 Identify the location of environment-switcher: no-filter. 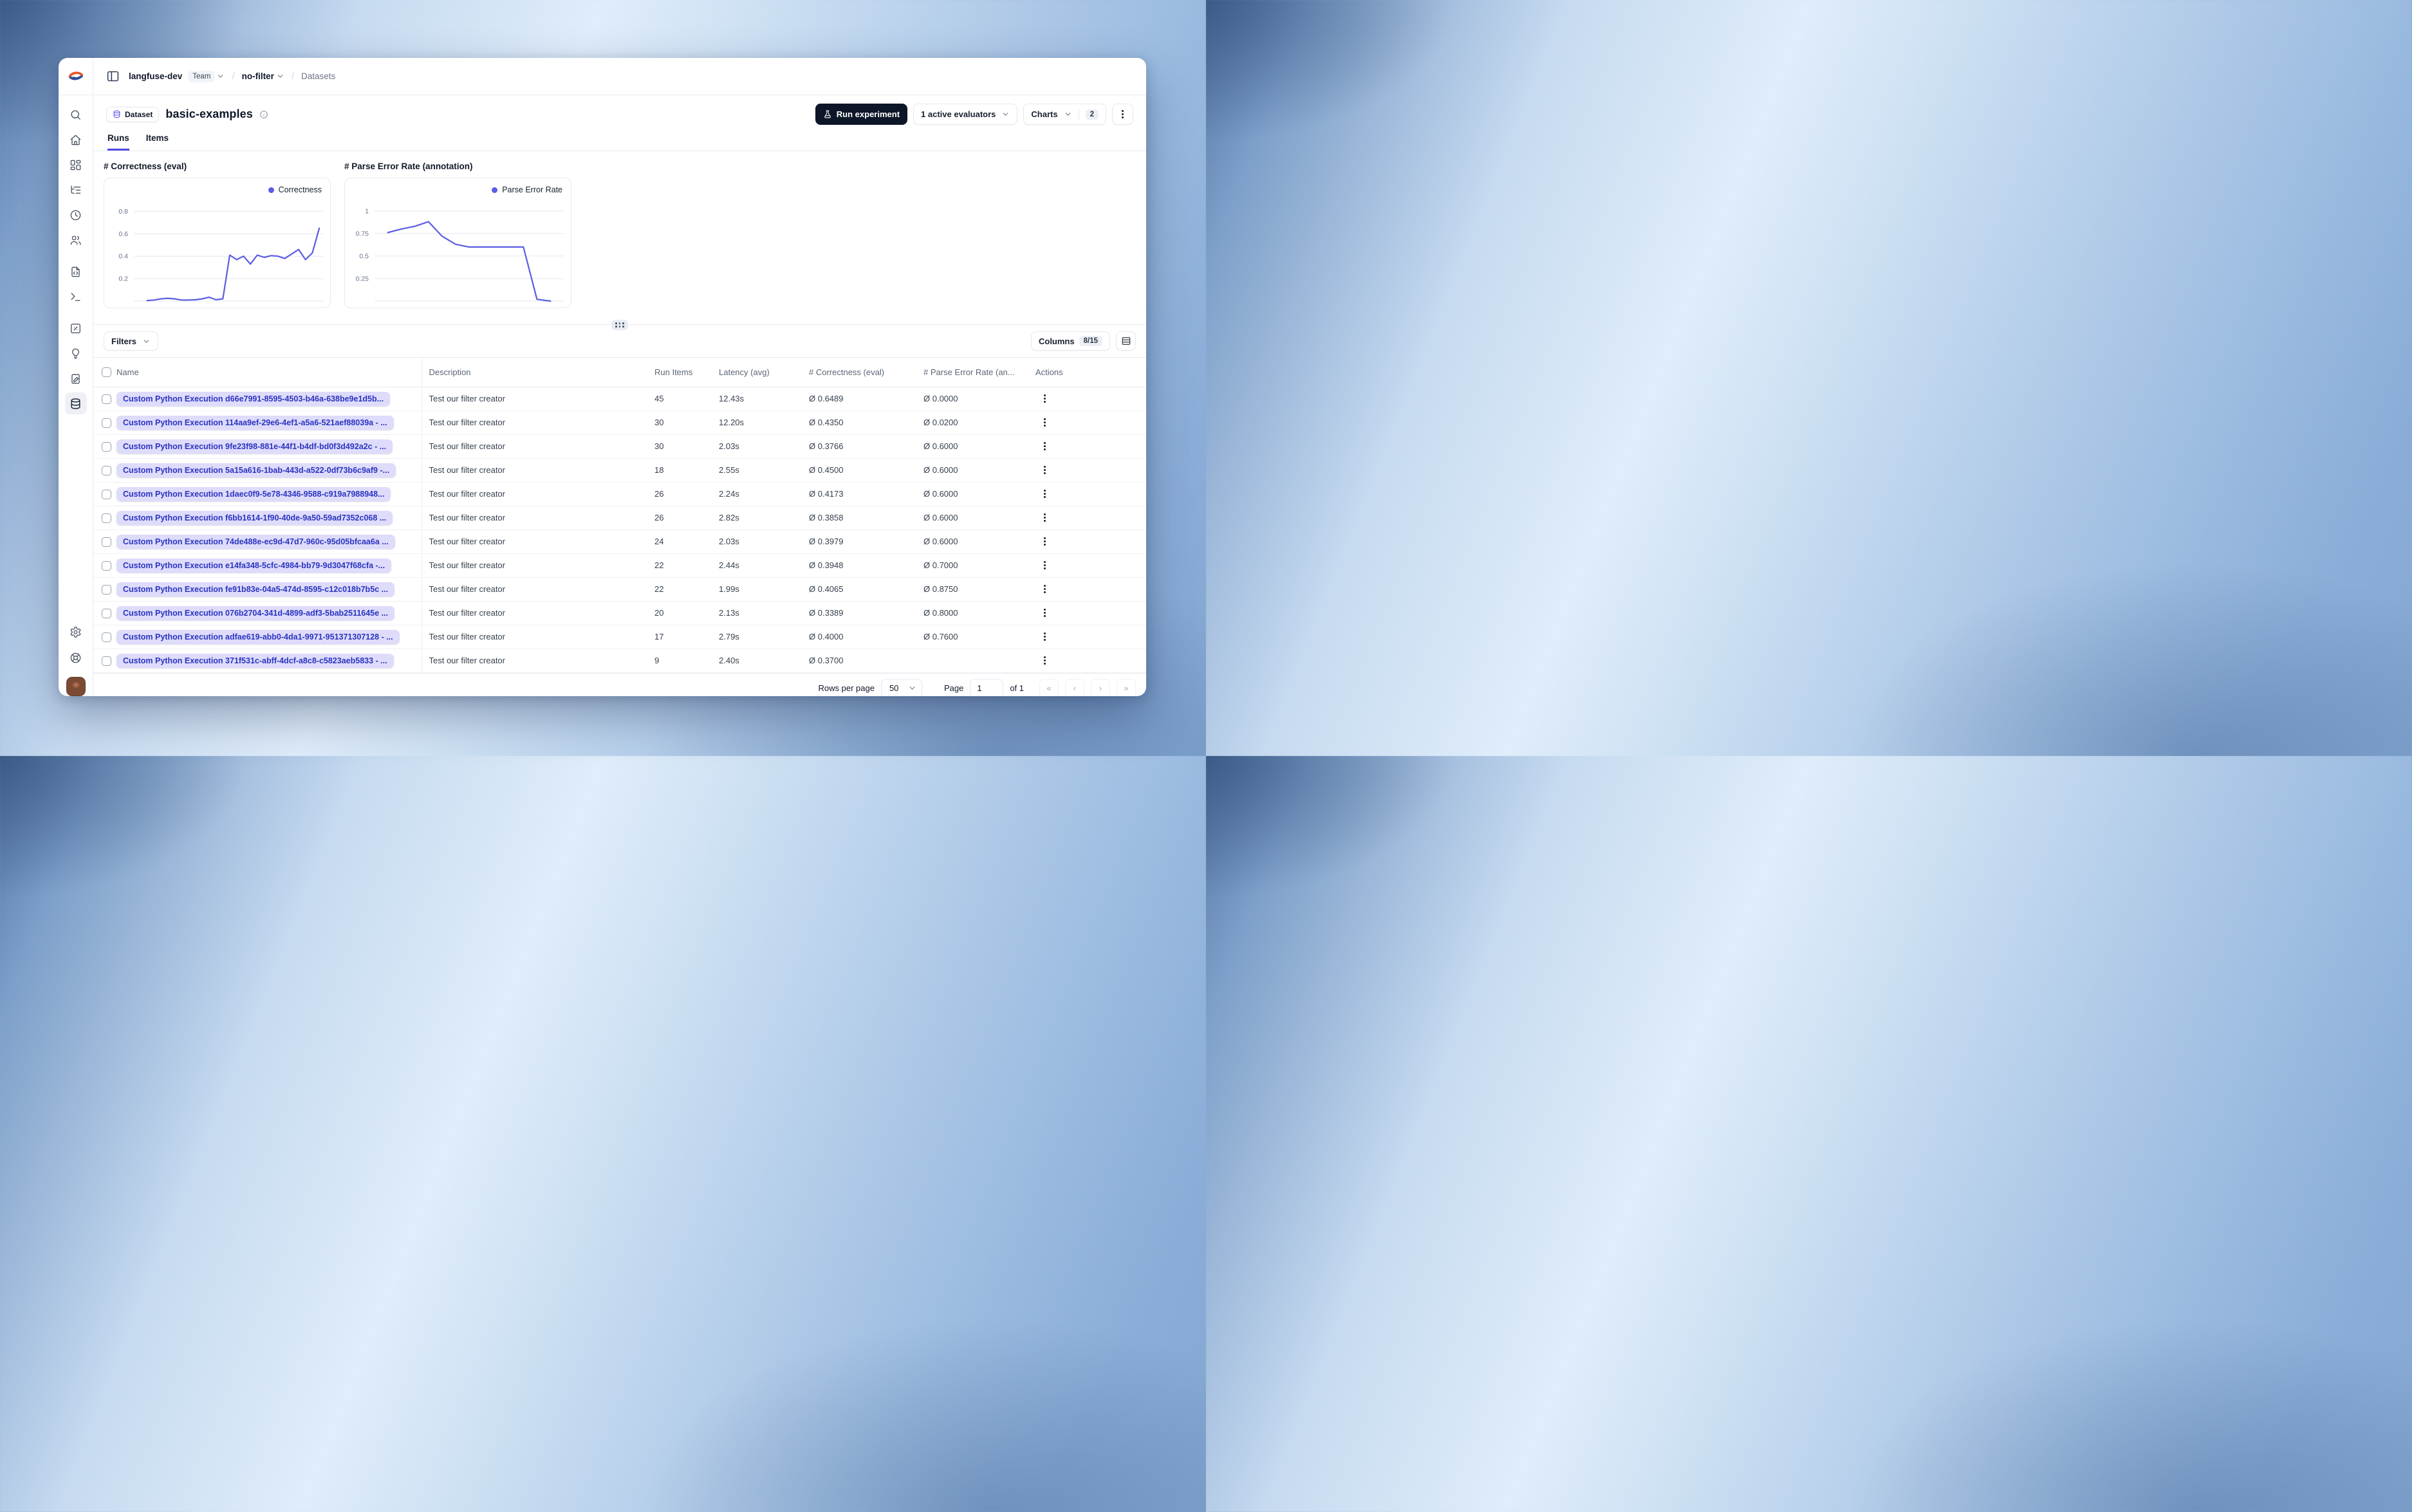
(263, 76).